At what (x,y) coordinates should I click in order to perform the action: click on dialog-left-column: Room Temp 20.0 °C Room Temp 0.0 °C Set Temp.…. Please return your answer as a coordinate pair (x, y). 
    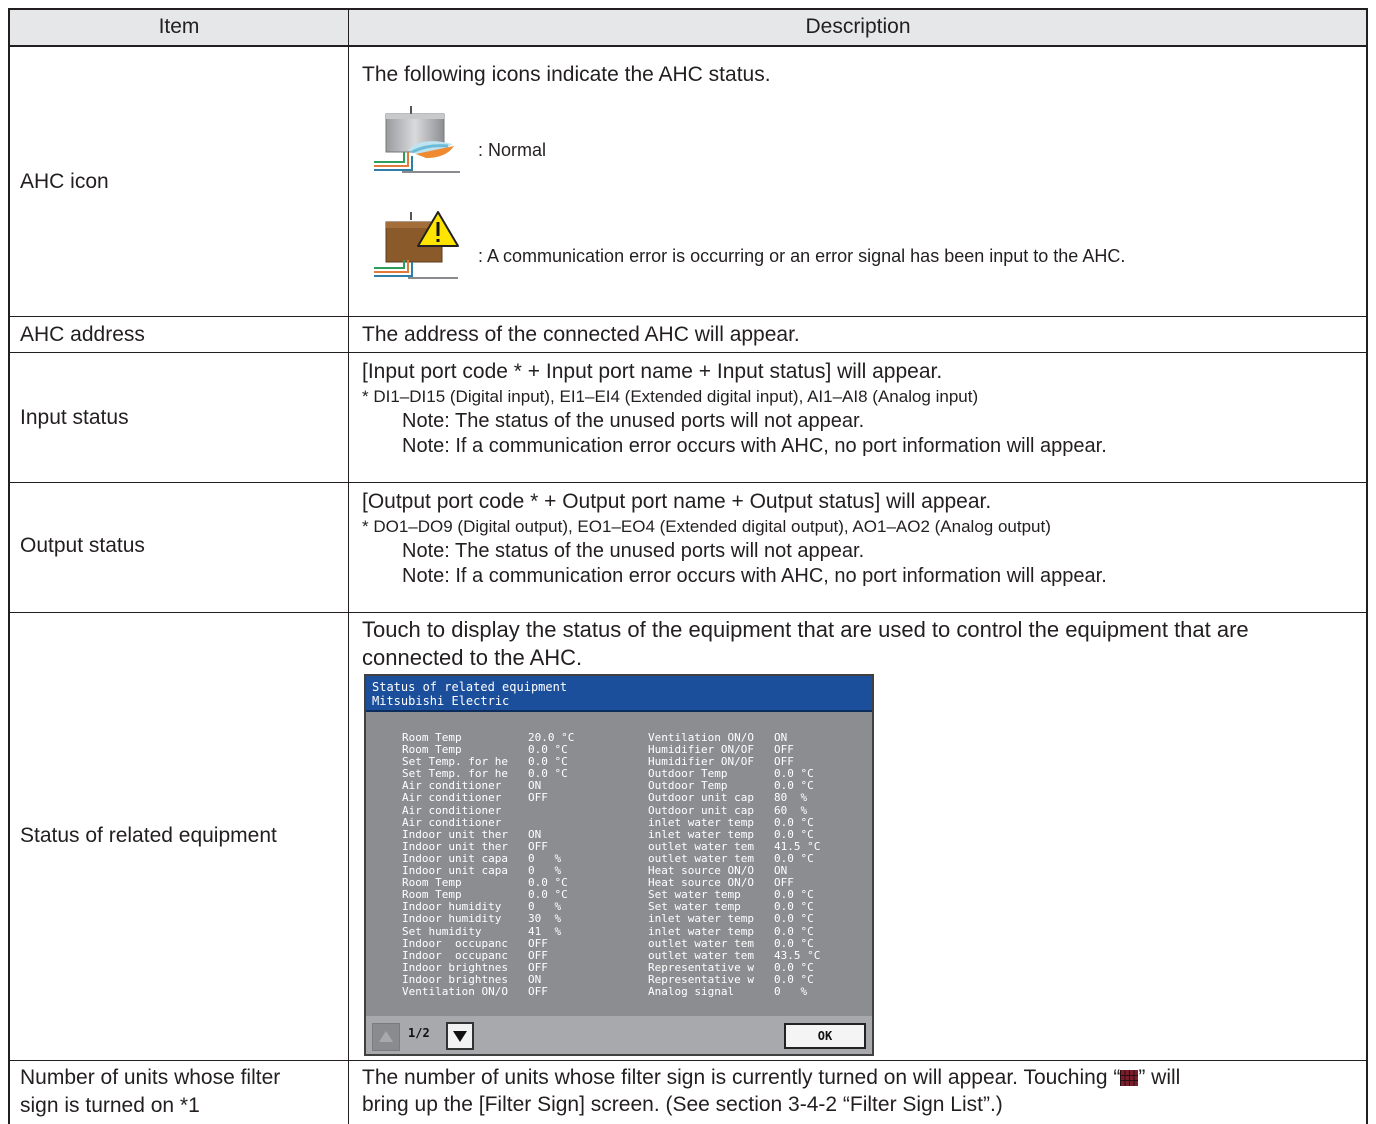
    Looking at the image, I should click on (488, 864).